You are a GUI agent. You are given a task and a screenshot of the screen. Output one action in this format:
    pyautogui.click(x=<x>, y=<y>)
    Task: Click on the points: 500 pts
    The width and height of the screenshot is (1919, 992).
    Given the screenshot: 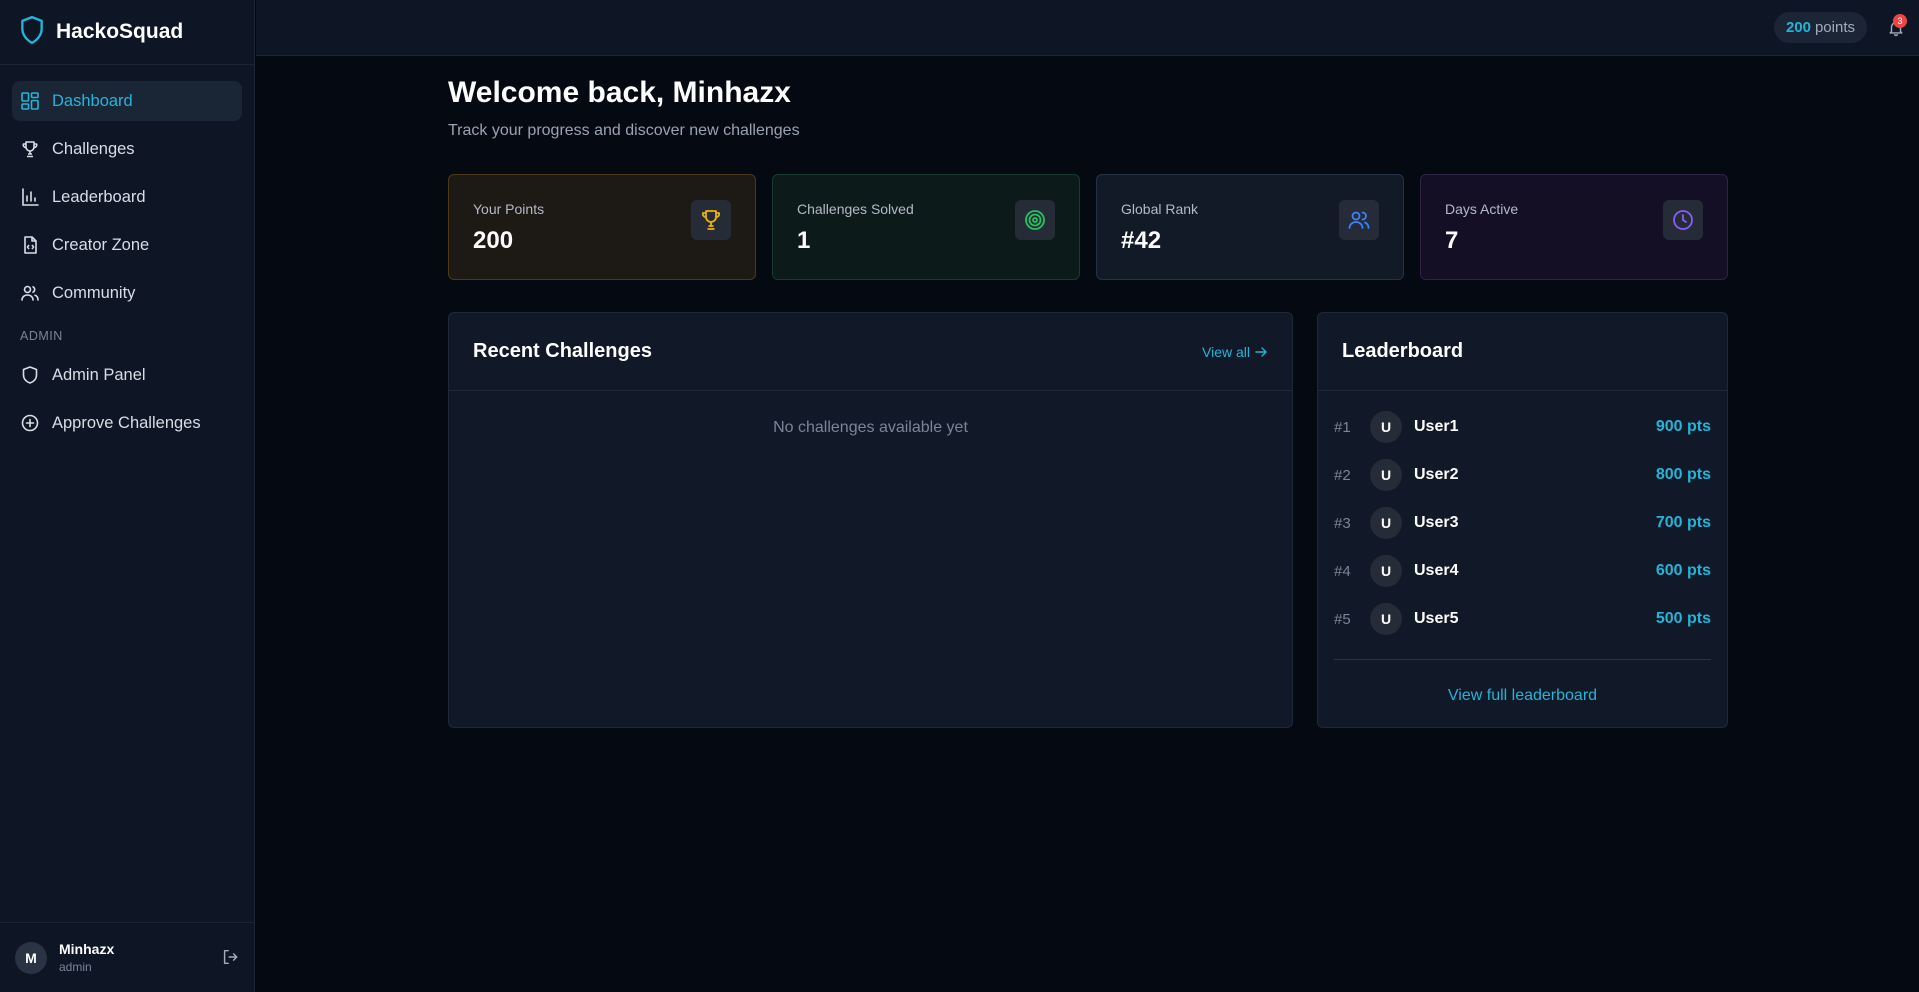 What is the action you would take?
    pyautogui.click(x=1683, y=618)
    